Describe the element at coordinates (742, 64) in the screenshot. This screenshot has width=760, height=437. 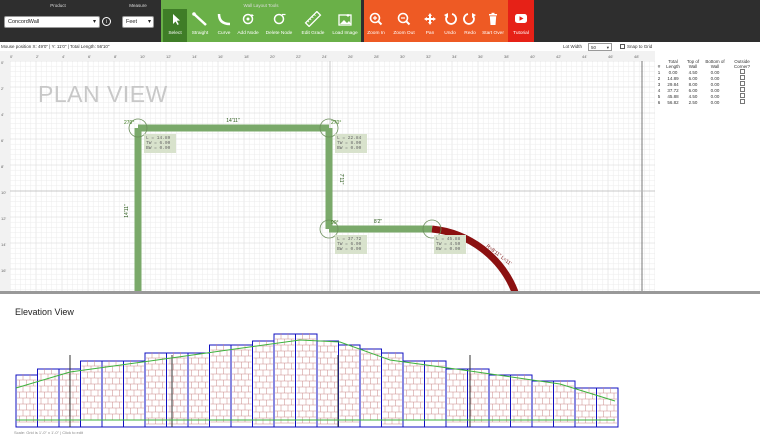
I see `column-header: Outside Corner?` at that location.